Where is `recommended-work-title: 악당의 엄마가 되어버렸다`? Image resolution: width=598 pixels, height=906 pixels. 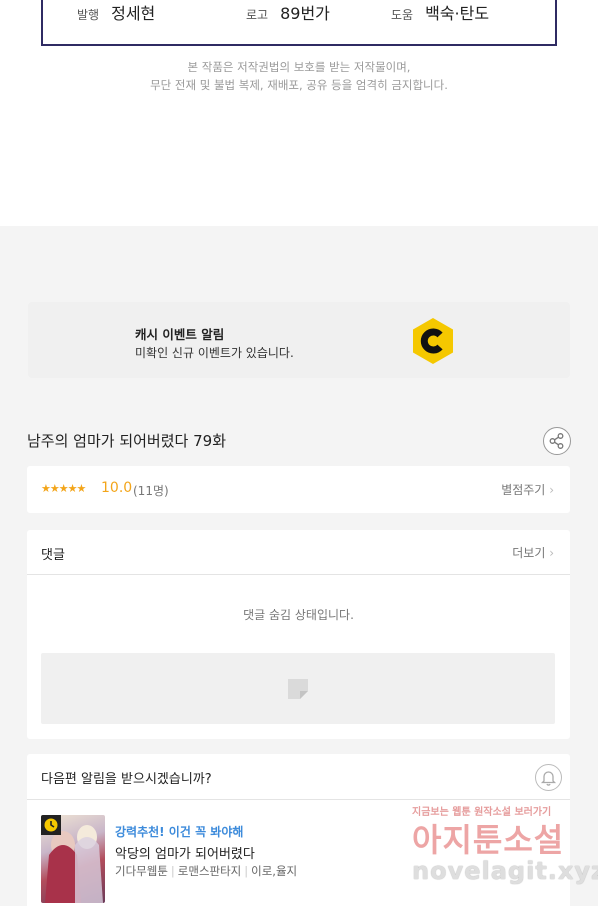
recommended-work-title: 악당의 엄마가 되어버렸다 is located at coordinates (185, 852).